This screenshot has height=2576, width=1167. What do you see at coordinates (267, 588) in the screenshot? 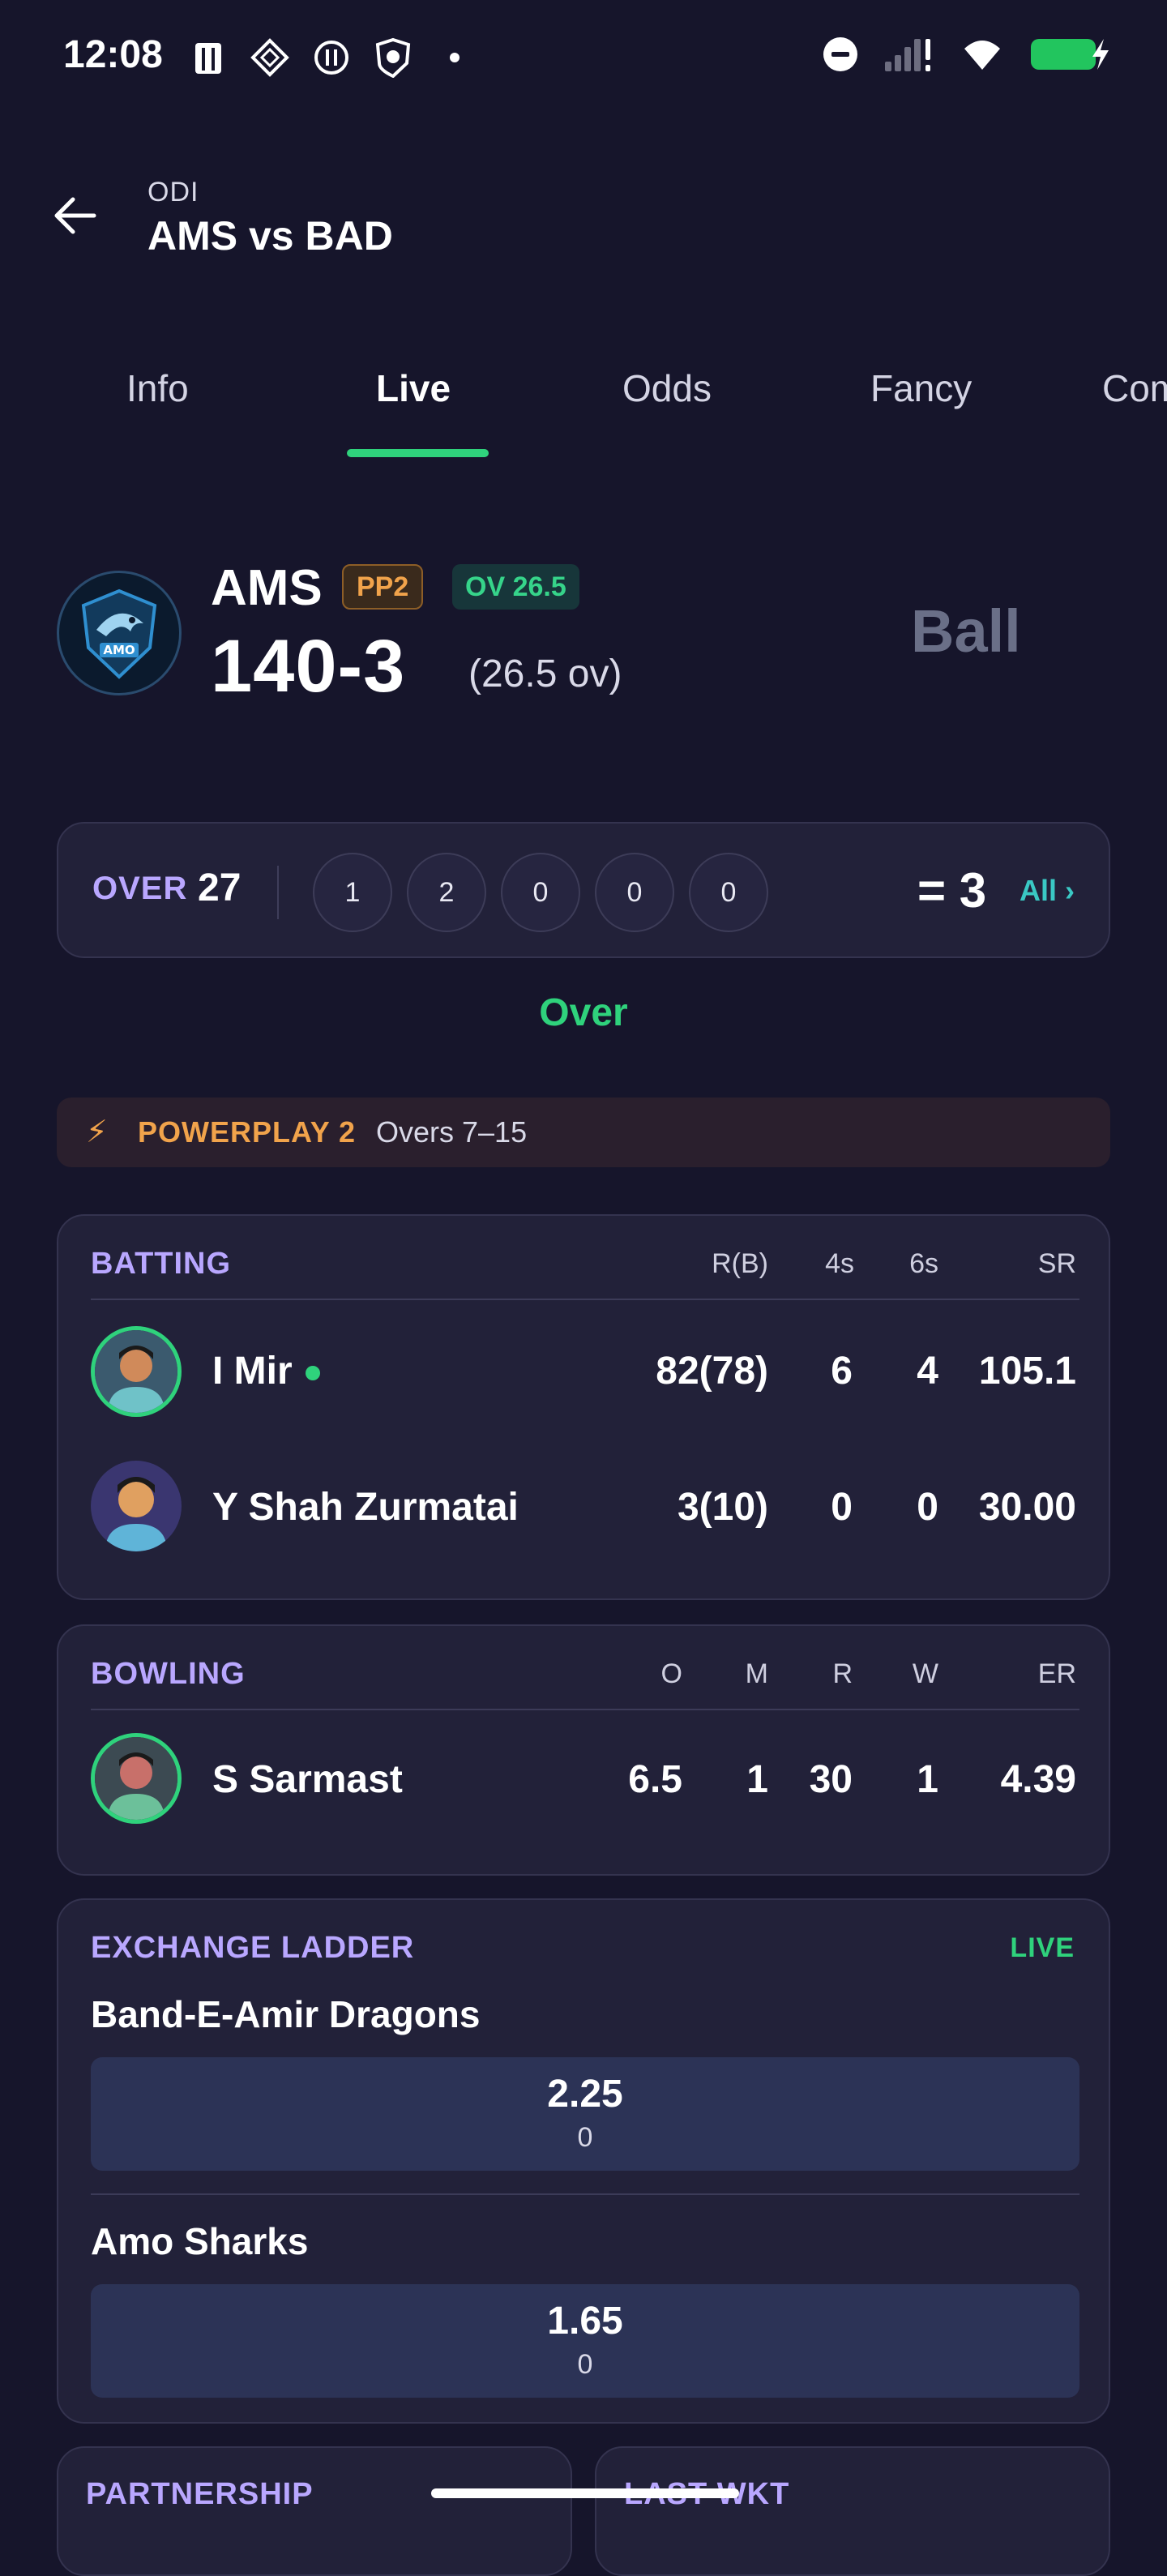
I see `batting-team-name: AMS` at bounding box center [267, 588].